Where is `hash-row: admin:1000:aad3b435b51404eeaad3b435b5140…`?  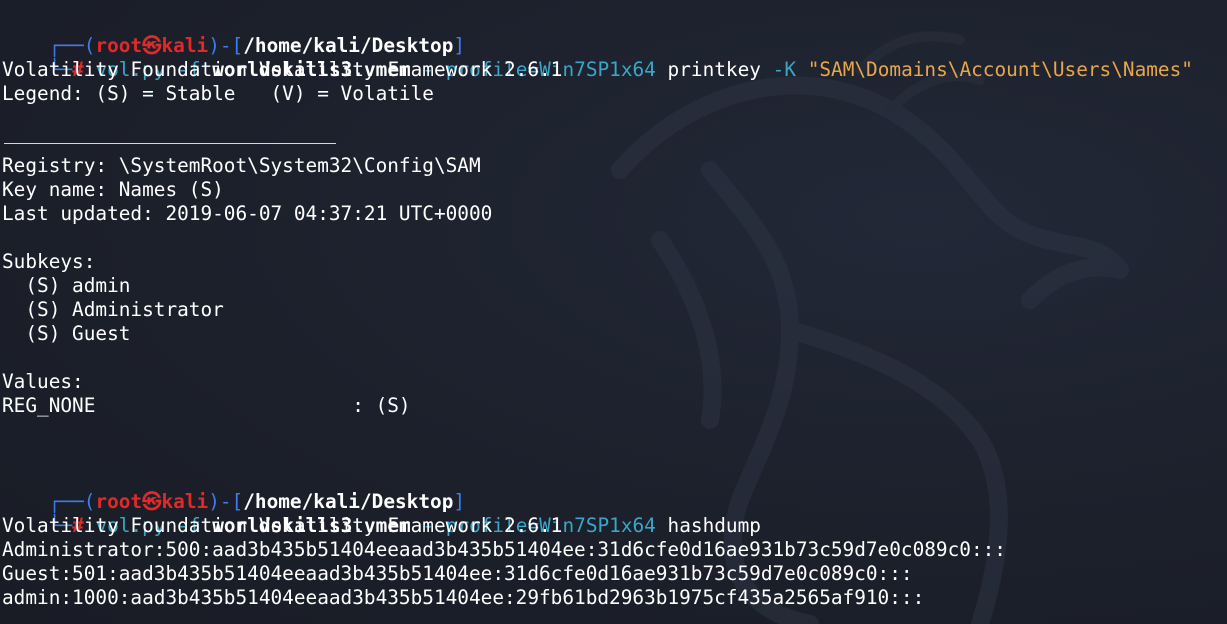
hash-row: admin:1000:aad3b435b51404eeaad3b435b5140… is located at coordinates (463, 597).